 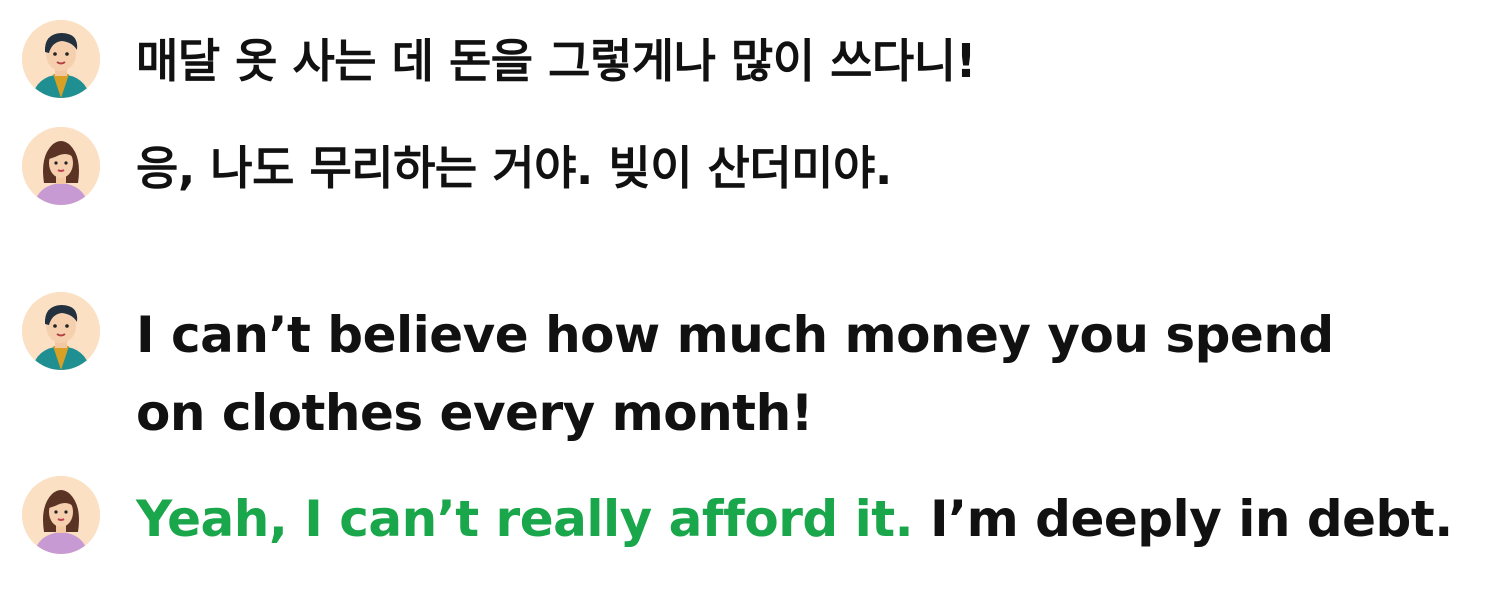 What do you see at coordinates (556, 61) in the screenshot?
I see `korean-line-1: 매달 옷 사는 데 돈을 그렇게나 많이 쓰다니!` at bounding box center [556, 61].